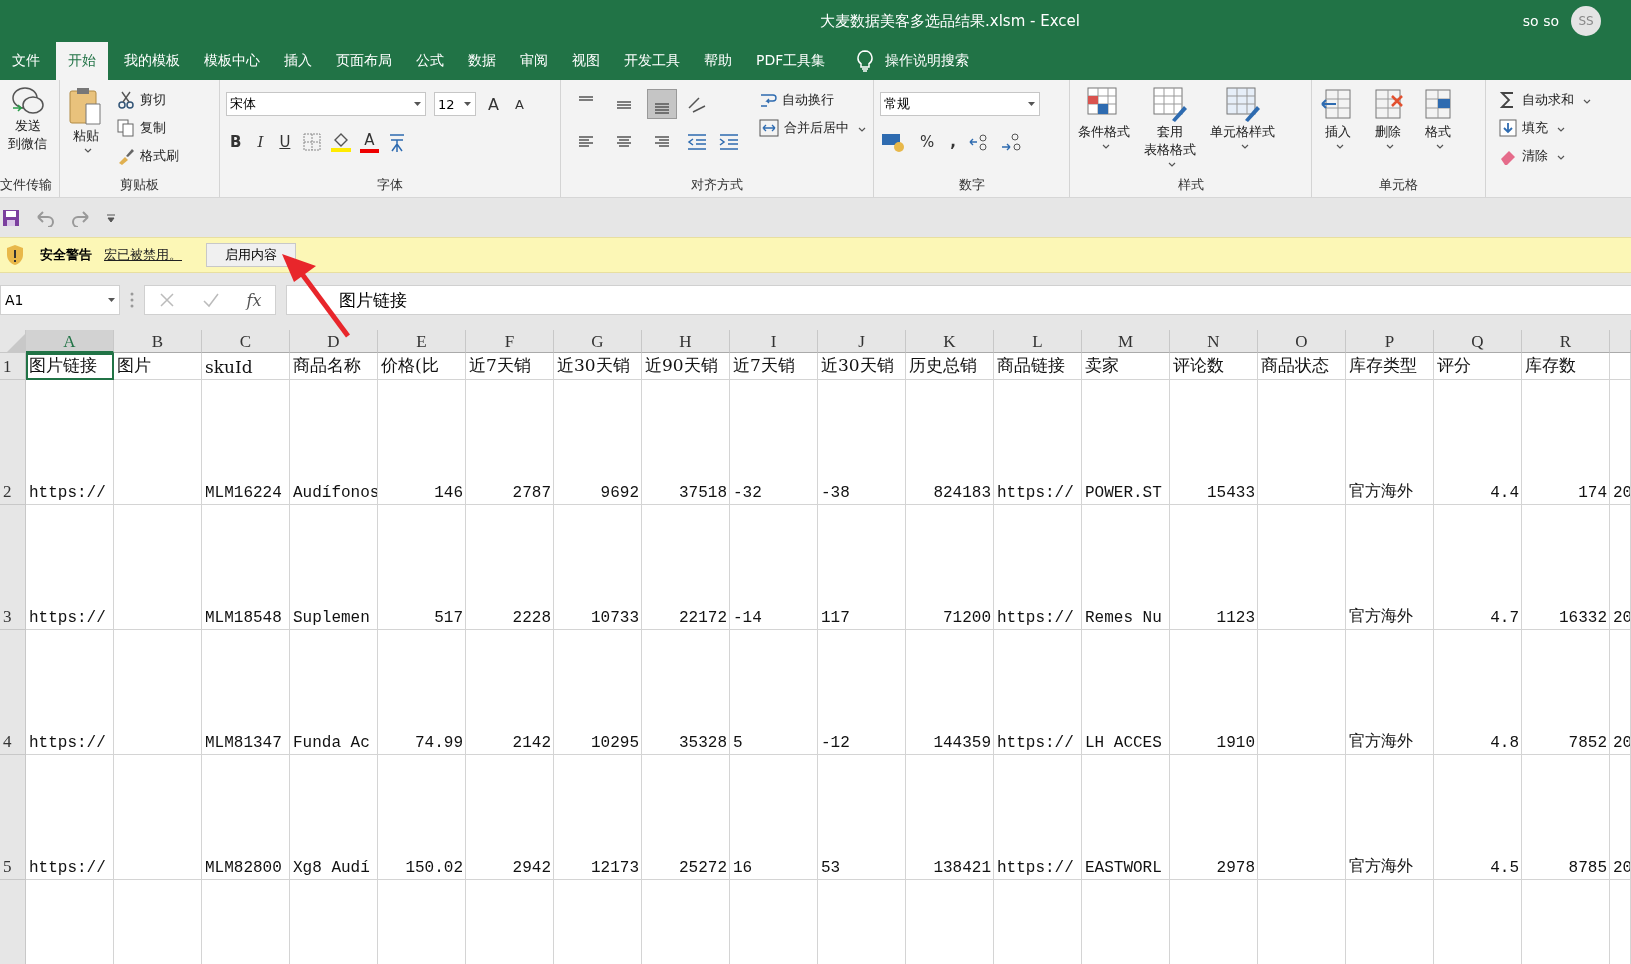 This screenshot has height=964, width=1631. What do you see at coordinates (774, 341) in the screenshot?
I see `column-header: I` at bounding box center [774, 341].